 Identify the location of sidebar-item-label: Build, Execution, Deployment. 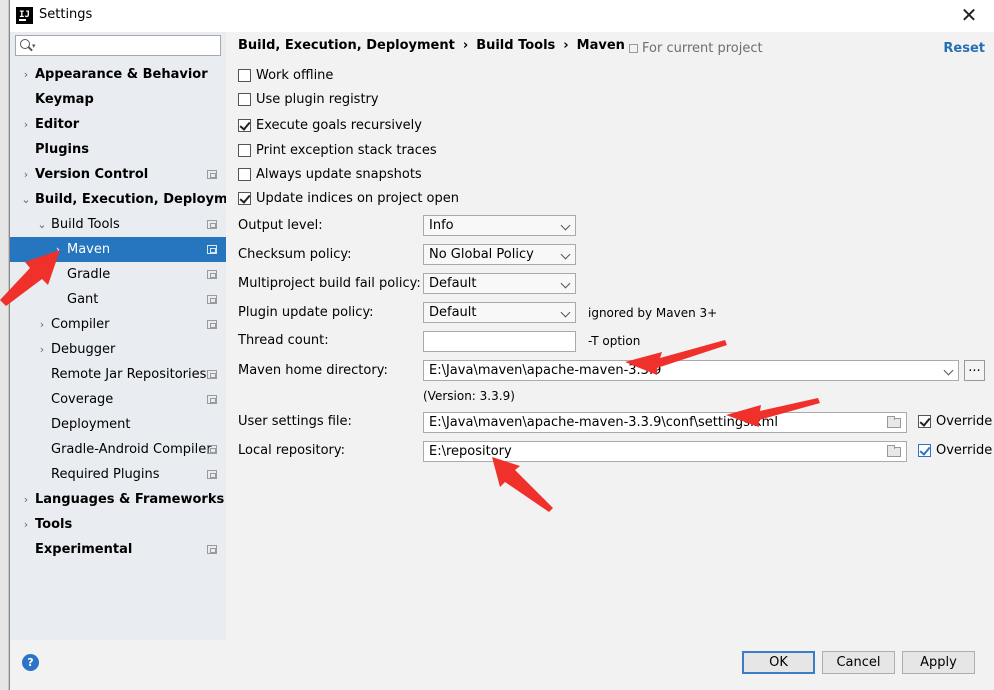
(143, 199).